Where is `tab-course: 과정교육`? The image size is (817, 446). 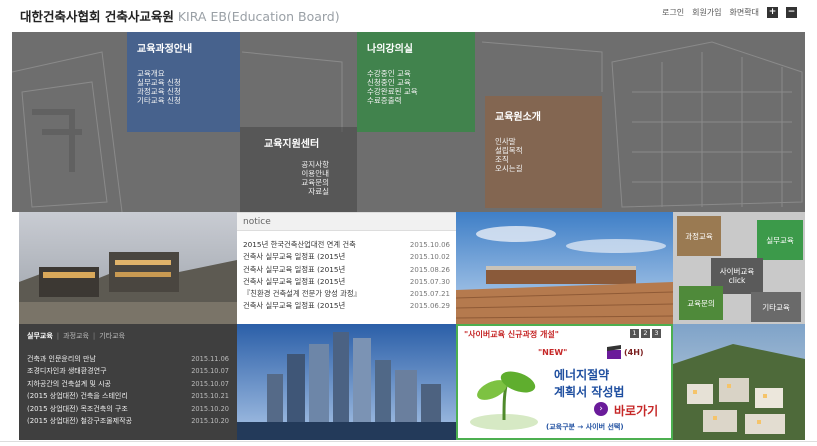 tab-course: 과정교육 is located at coordinates (76, 336).